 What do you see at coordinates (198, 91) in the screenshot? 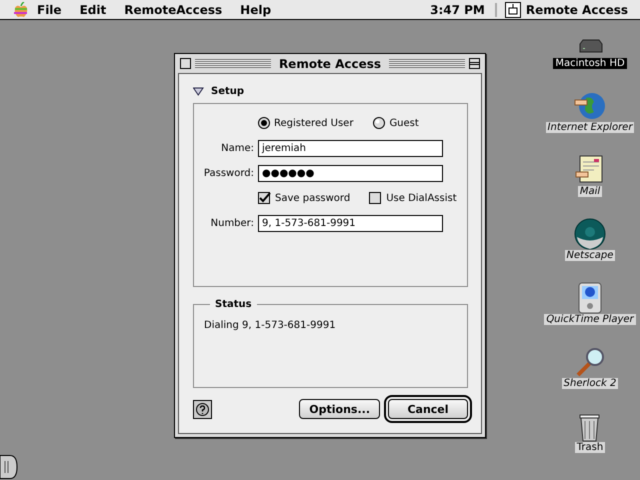
I see `disclosure-triangle` at bounding box center [198, 91].